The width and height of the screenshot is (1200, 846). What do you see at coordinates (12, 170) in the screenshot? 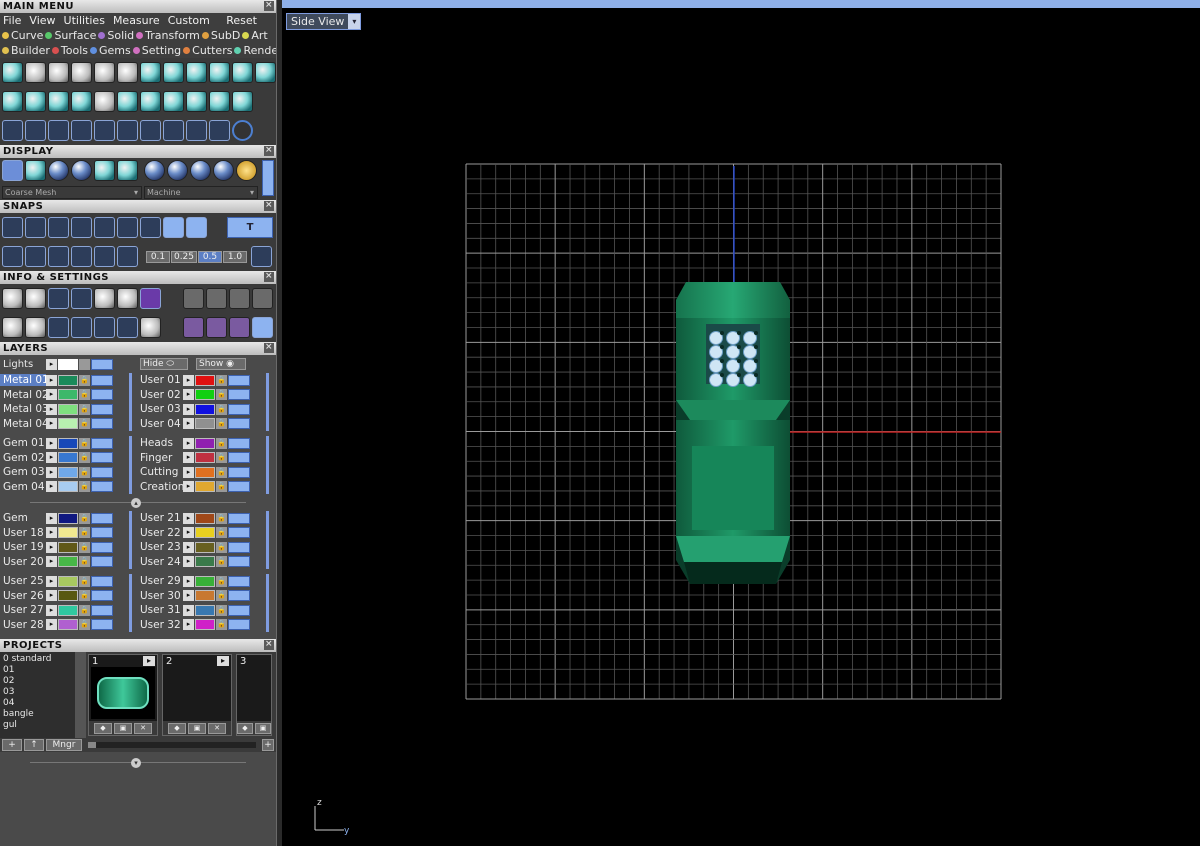
I see `grid-icon` at bounding box center [12, 170].